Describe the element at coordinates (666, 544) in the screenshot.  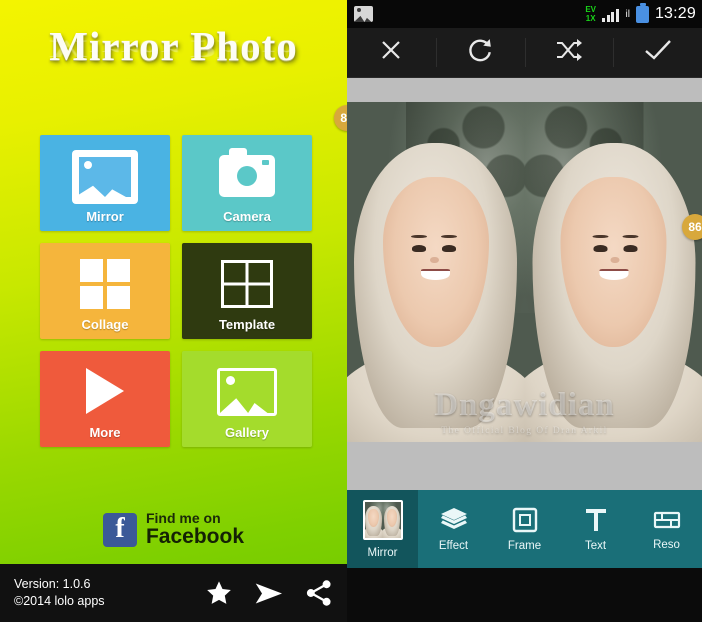
I see `tool-label: Reso` at that location.